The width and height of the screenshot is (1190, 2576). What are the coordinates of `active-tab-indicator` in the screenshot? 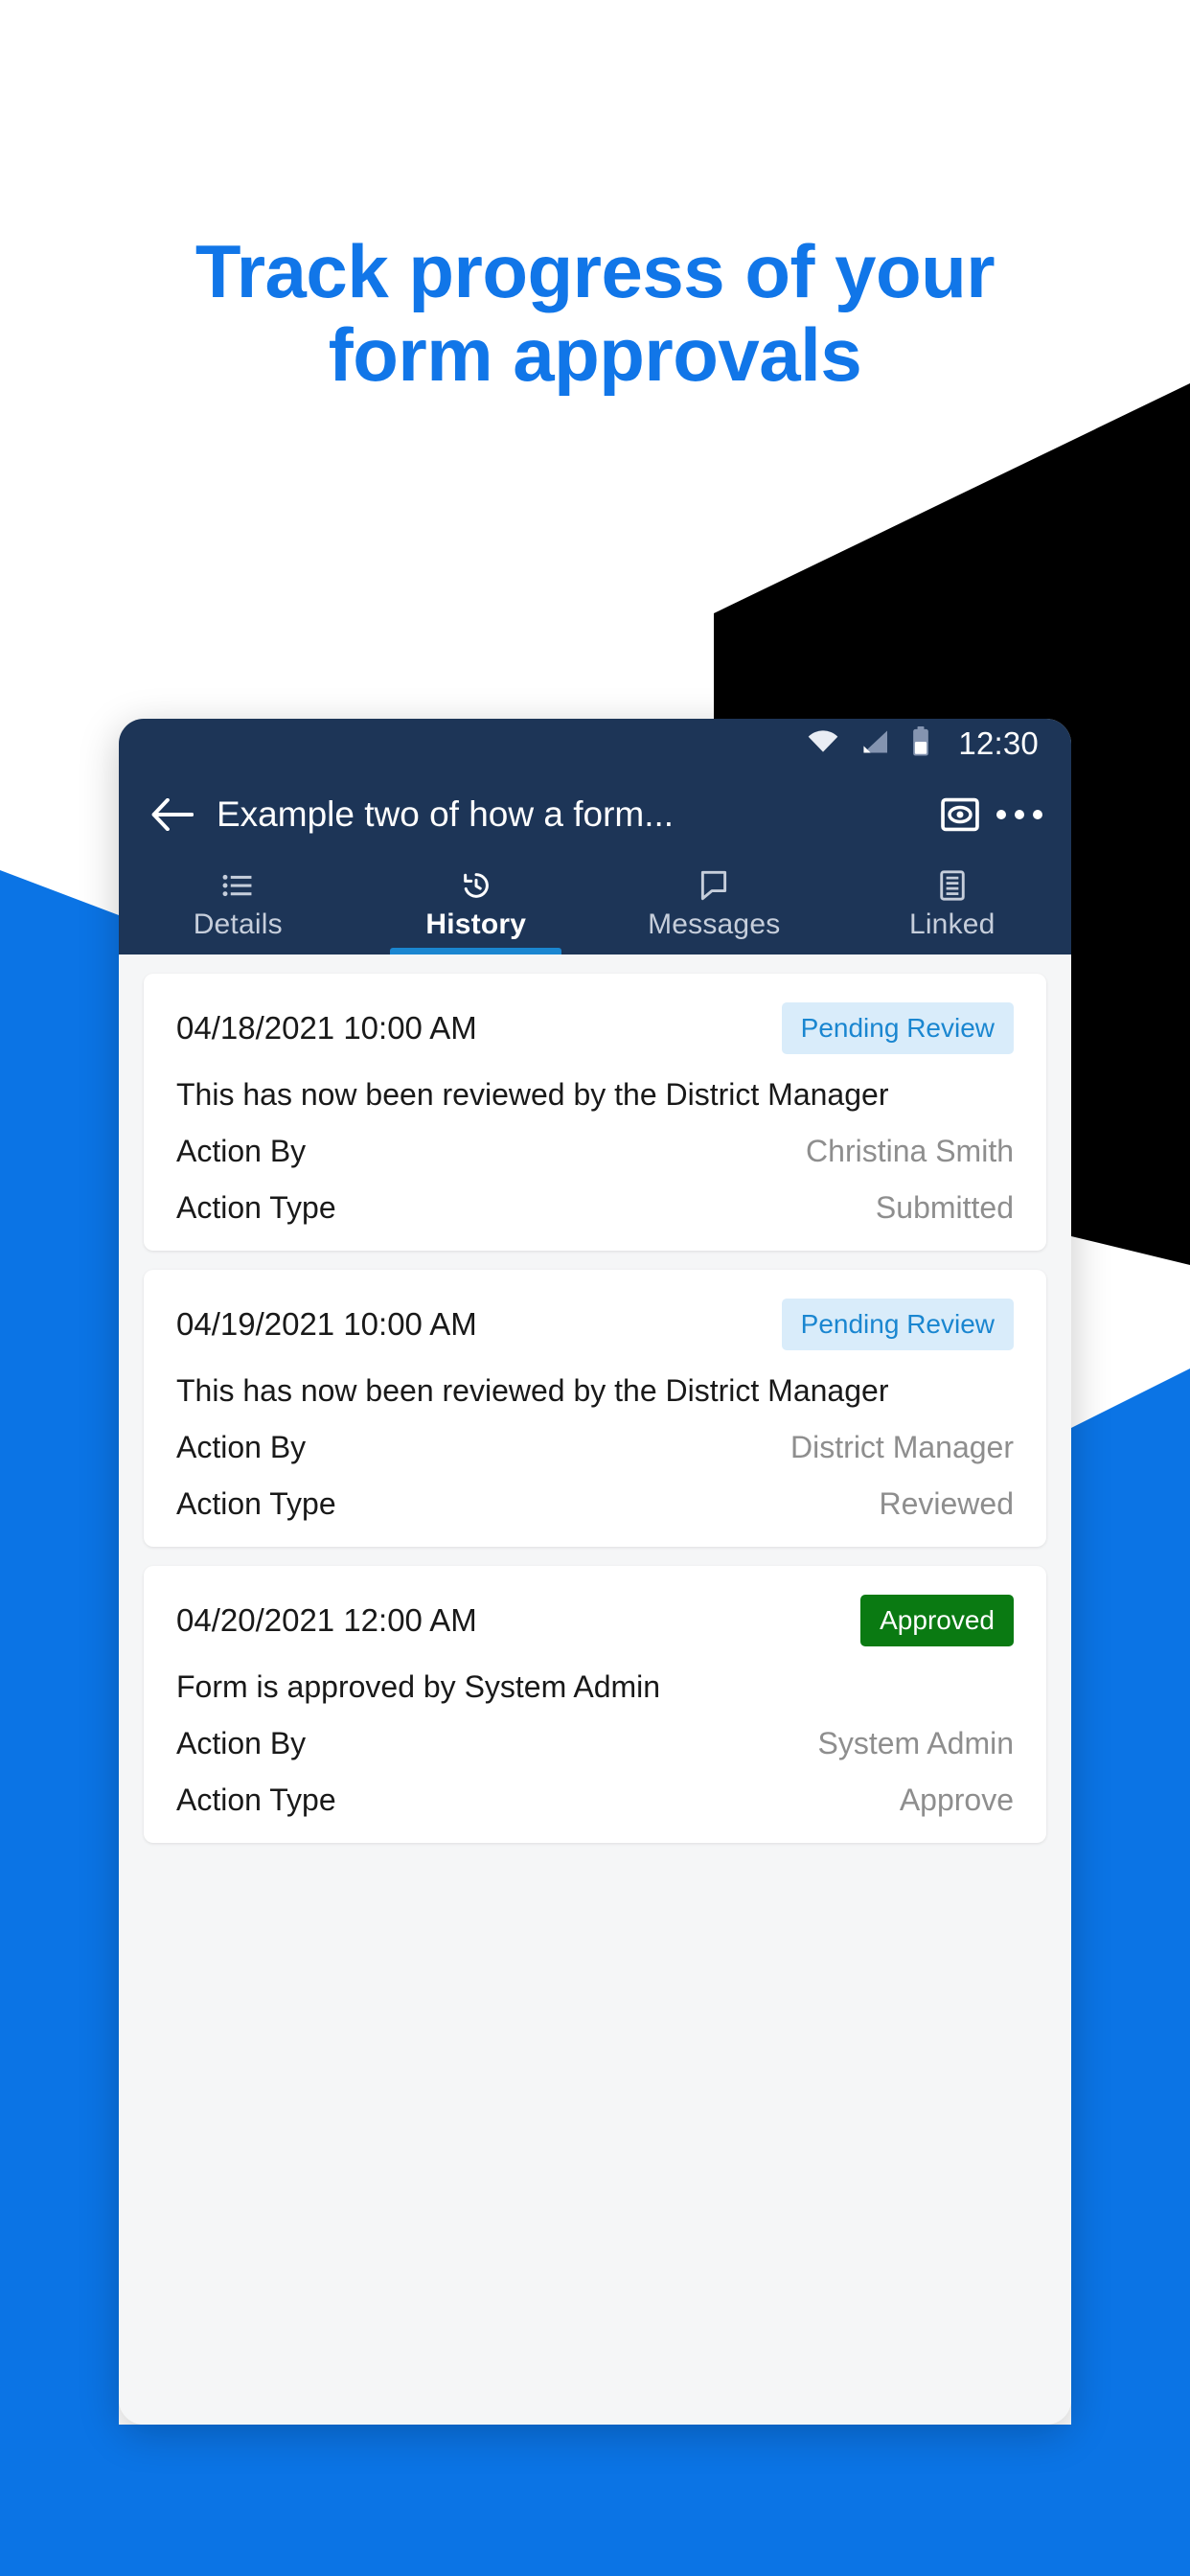 It's located at (476, 951).